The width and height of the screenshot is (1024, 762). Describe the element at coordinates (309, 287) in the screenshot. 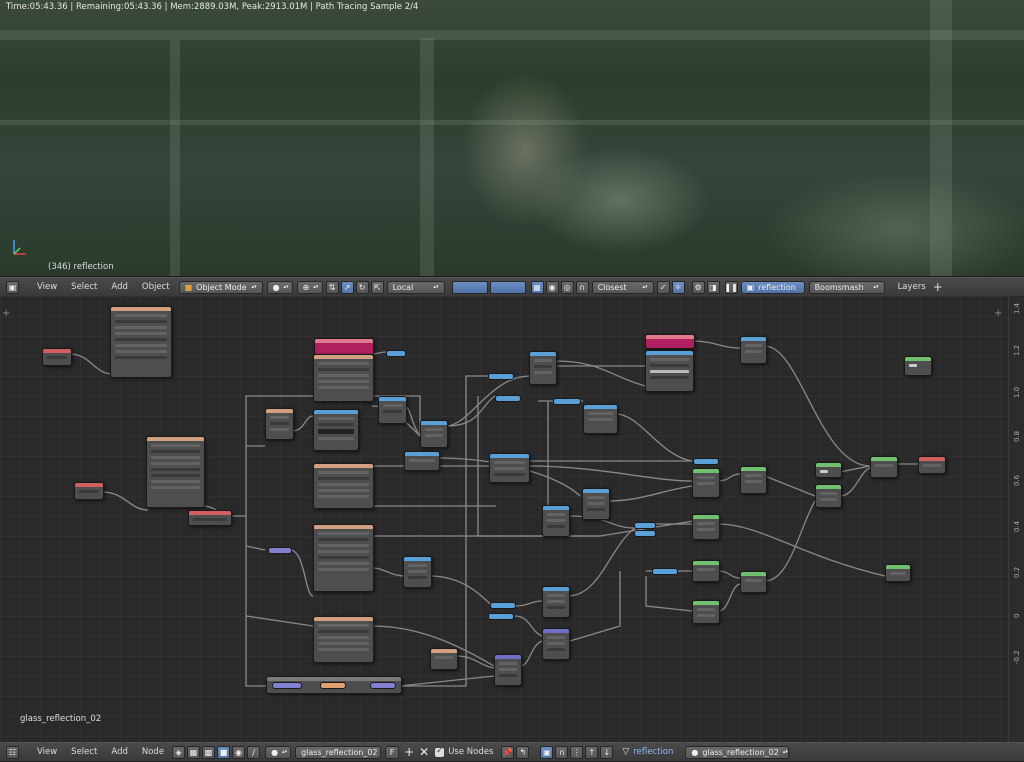

I see `pivot-point-select: ⊕` at that location.